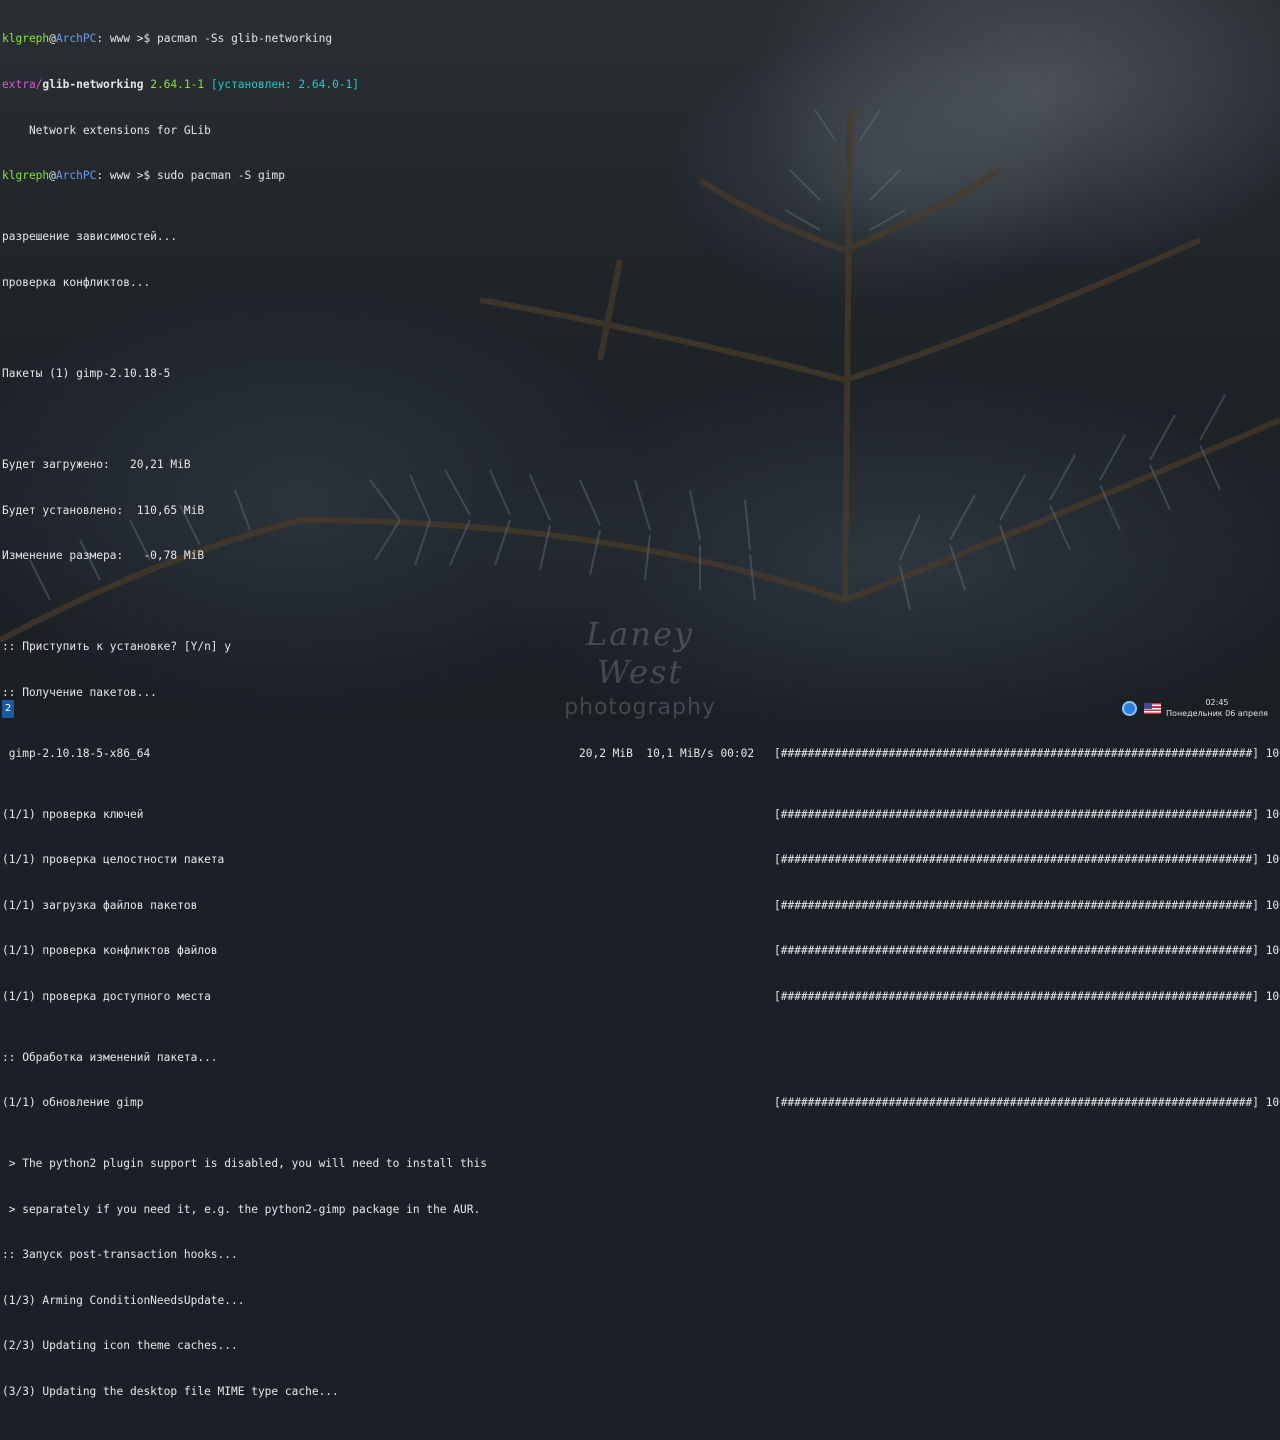 The image size is (1280, 1440). What do you see at coordinates (106, 130) in the screenshot?
I see `terminal-line-package-desc: Network extensions for GLib` at bounding box center [106, 130].